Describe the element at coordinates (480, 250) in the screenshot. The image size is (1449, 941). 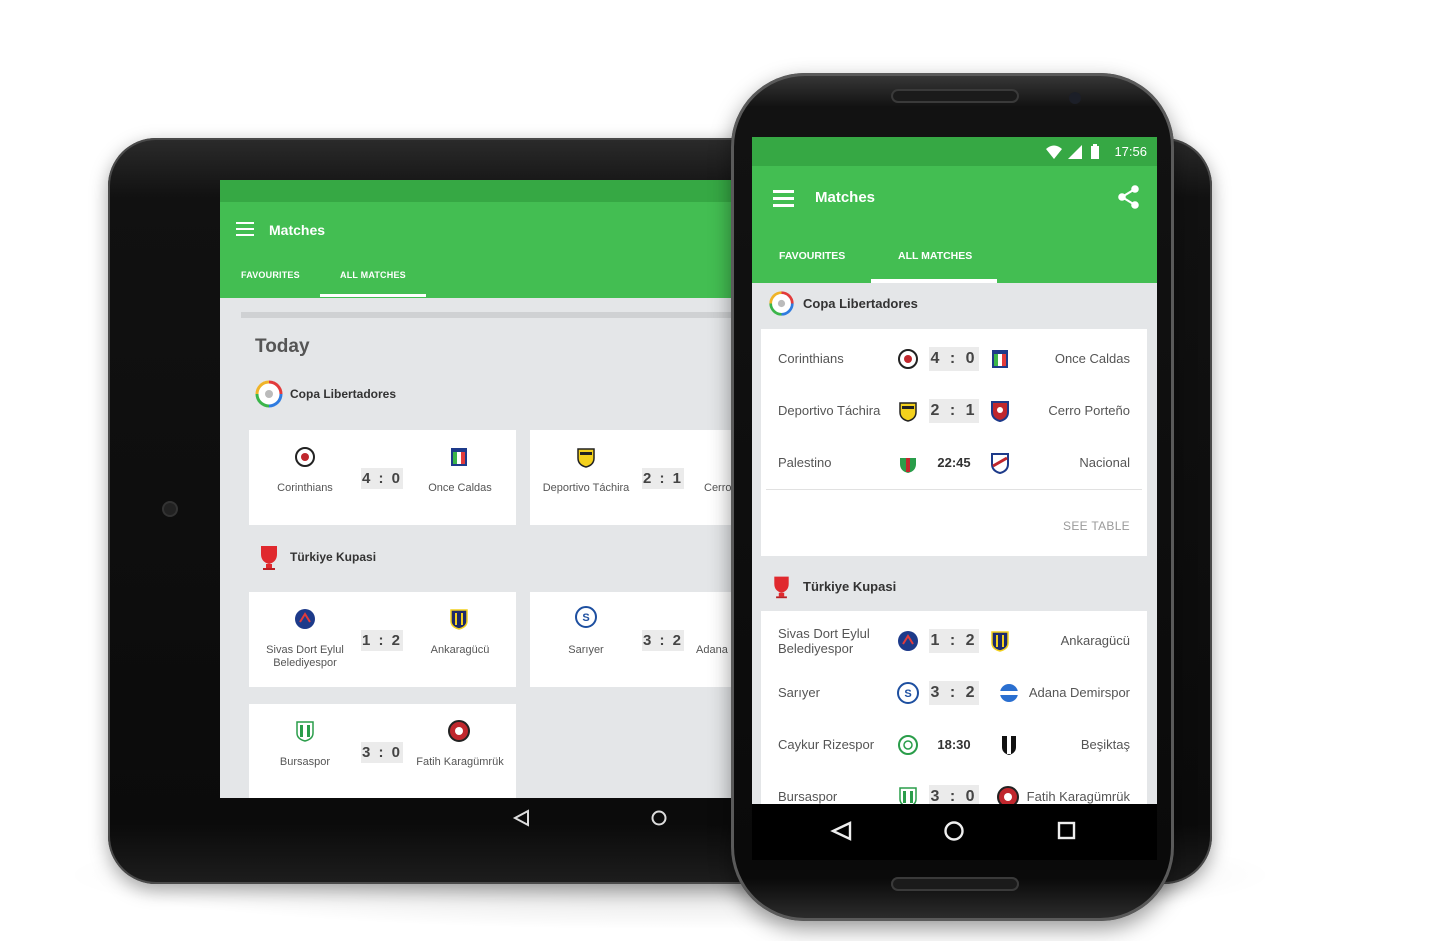
I see `tablet-app-bar: Matches` at that location.